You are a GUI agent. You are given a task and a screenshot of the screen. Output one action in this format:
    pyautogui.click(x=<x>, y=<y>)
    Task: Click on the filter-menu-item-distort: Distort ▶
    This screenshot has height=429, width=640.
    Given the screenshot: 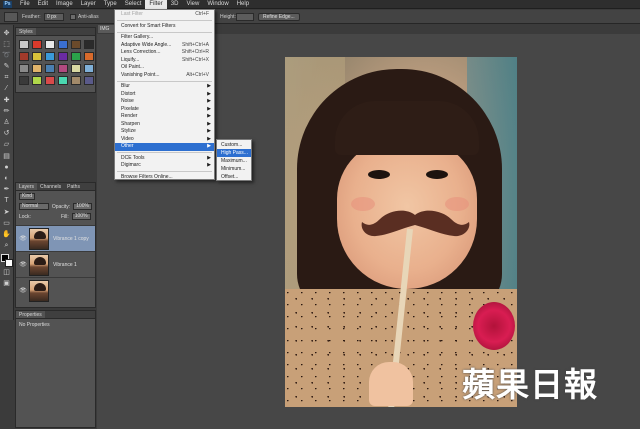 What is the action you would take?
    pyautogui.click(x=164, y=95)
    